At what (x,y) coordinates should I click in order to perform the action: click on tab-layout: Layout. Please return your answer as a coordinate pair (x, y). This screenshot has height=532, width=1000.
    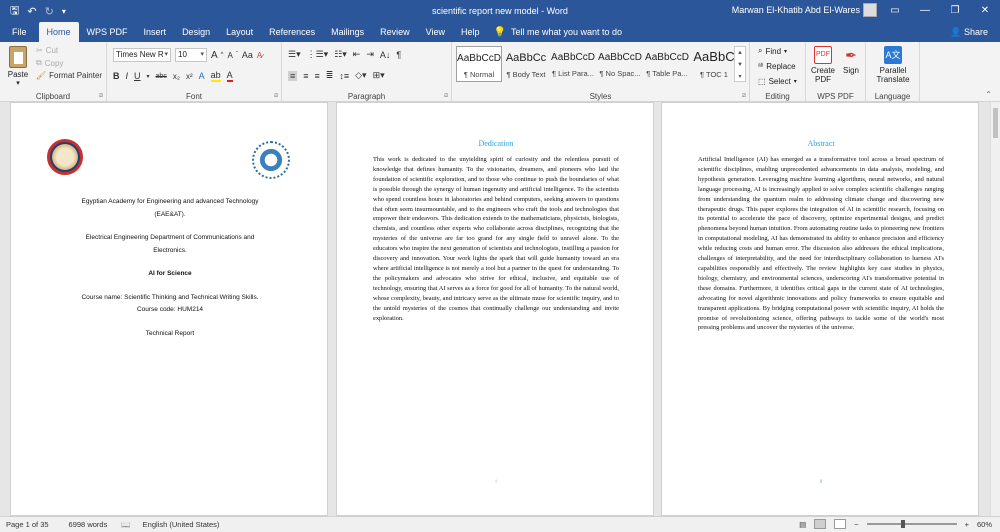
    Looking at the image, I should click on (239, 32).